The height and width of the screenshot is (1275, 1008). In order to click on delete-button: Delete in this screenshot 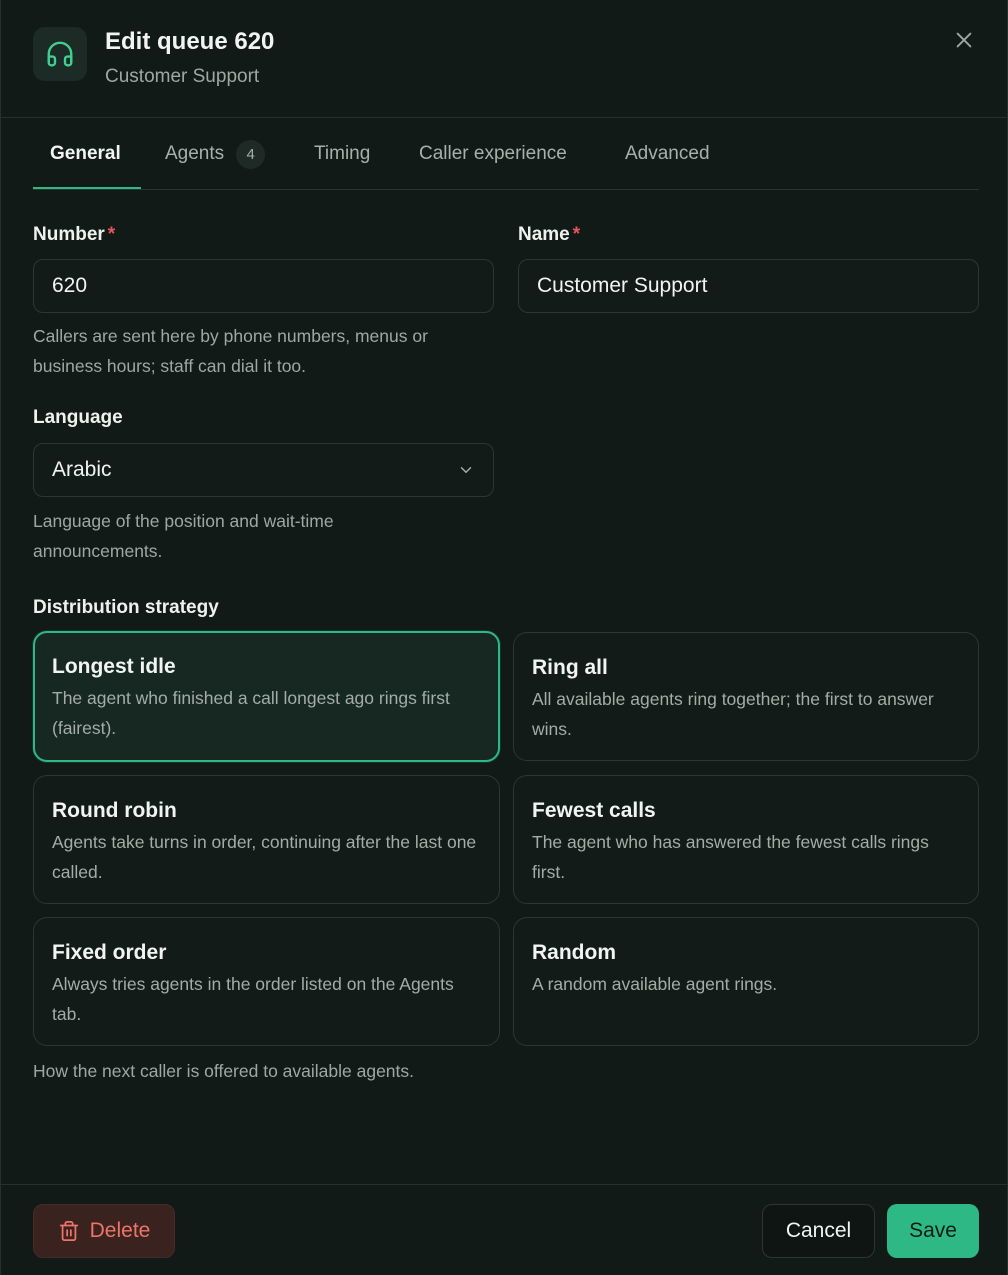, I will do `click(104, 1231)`.